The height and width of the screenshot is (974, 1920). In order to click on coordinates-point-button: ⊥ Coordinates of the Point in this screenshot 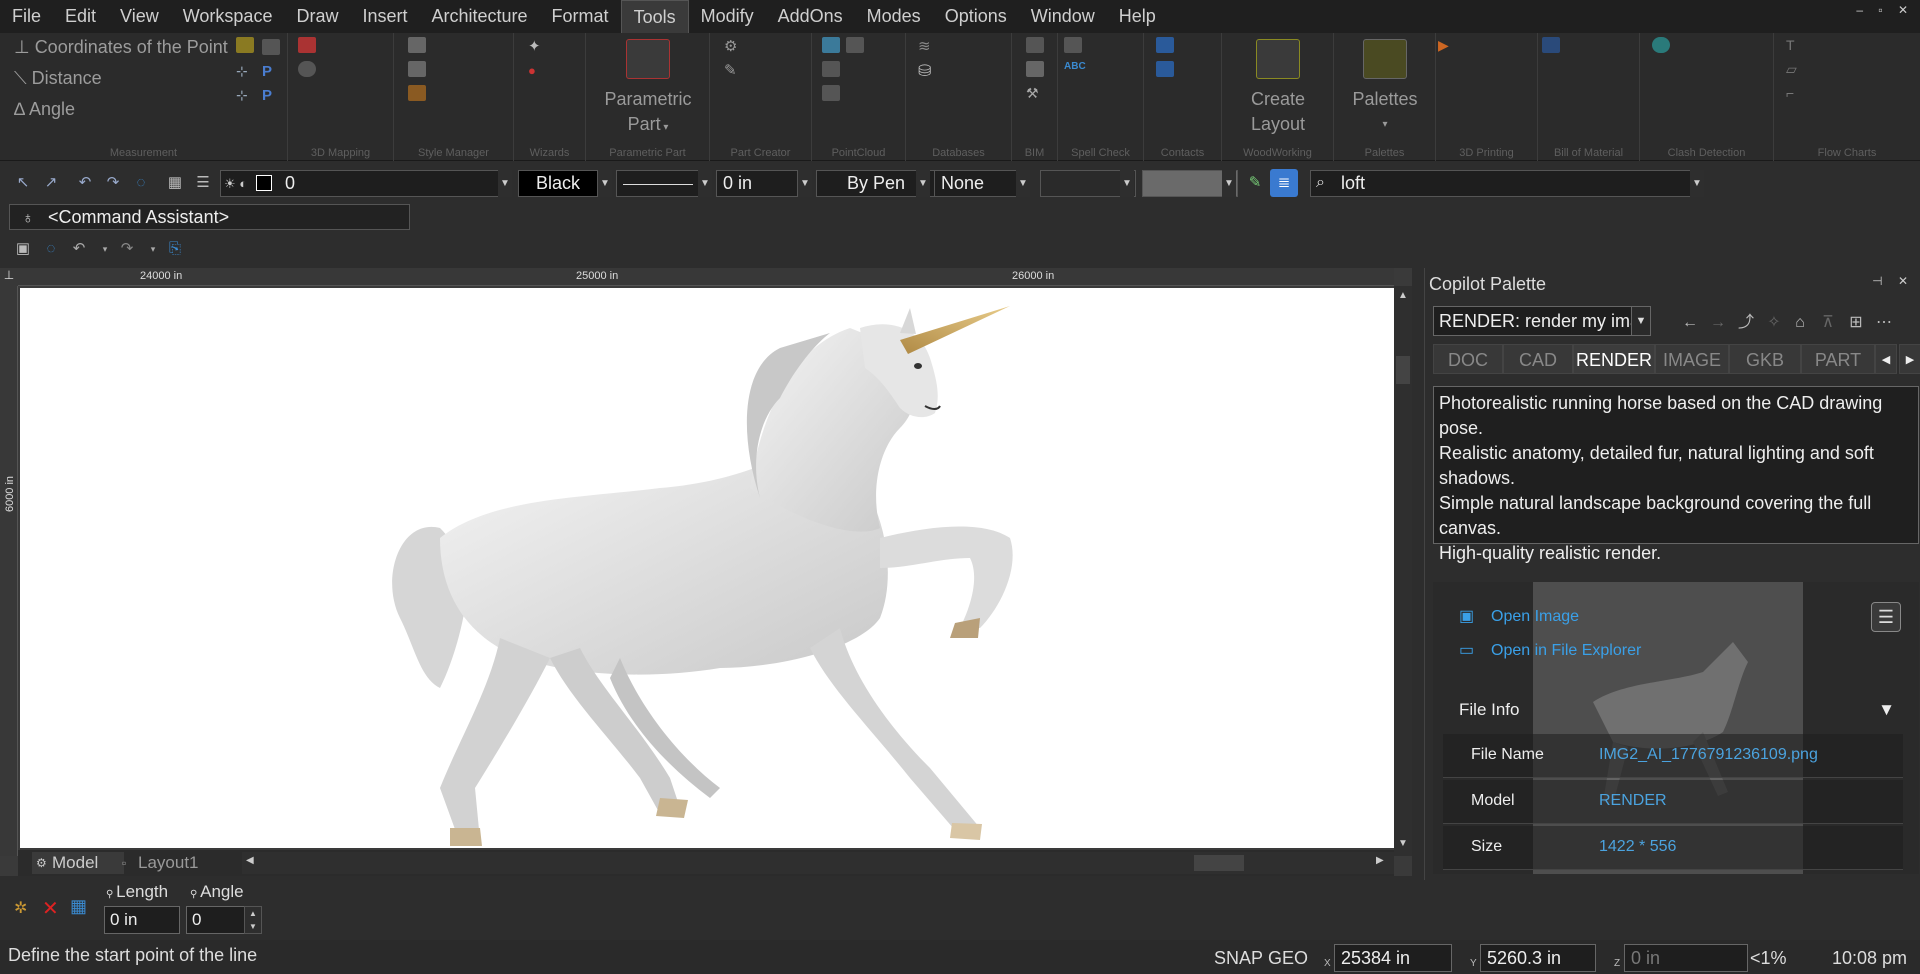, I will do `click(121, 47)`.